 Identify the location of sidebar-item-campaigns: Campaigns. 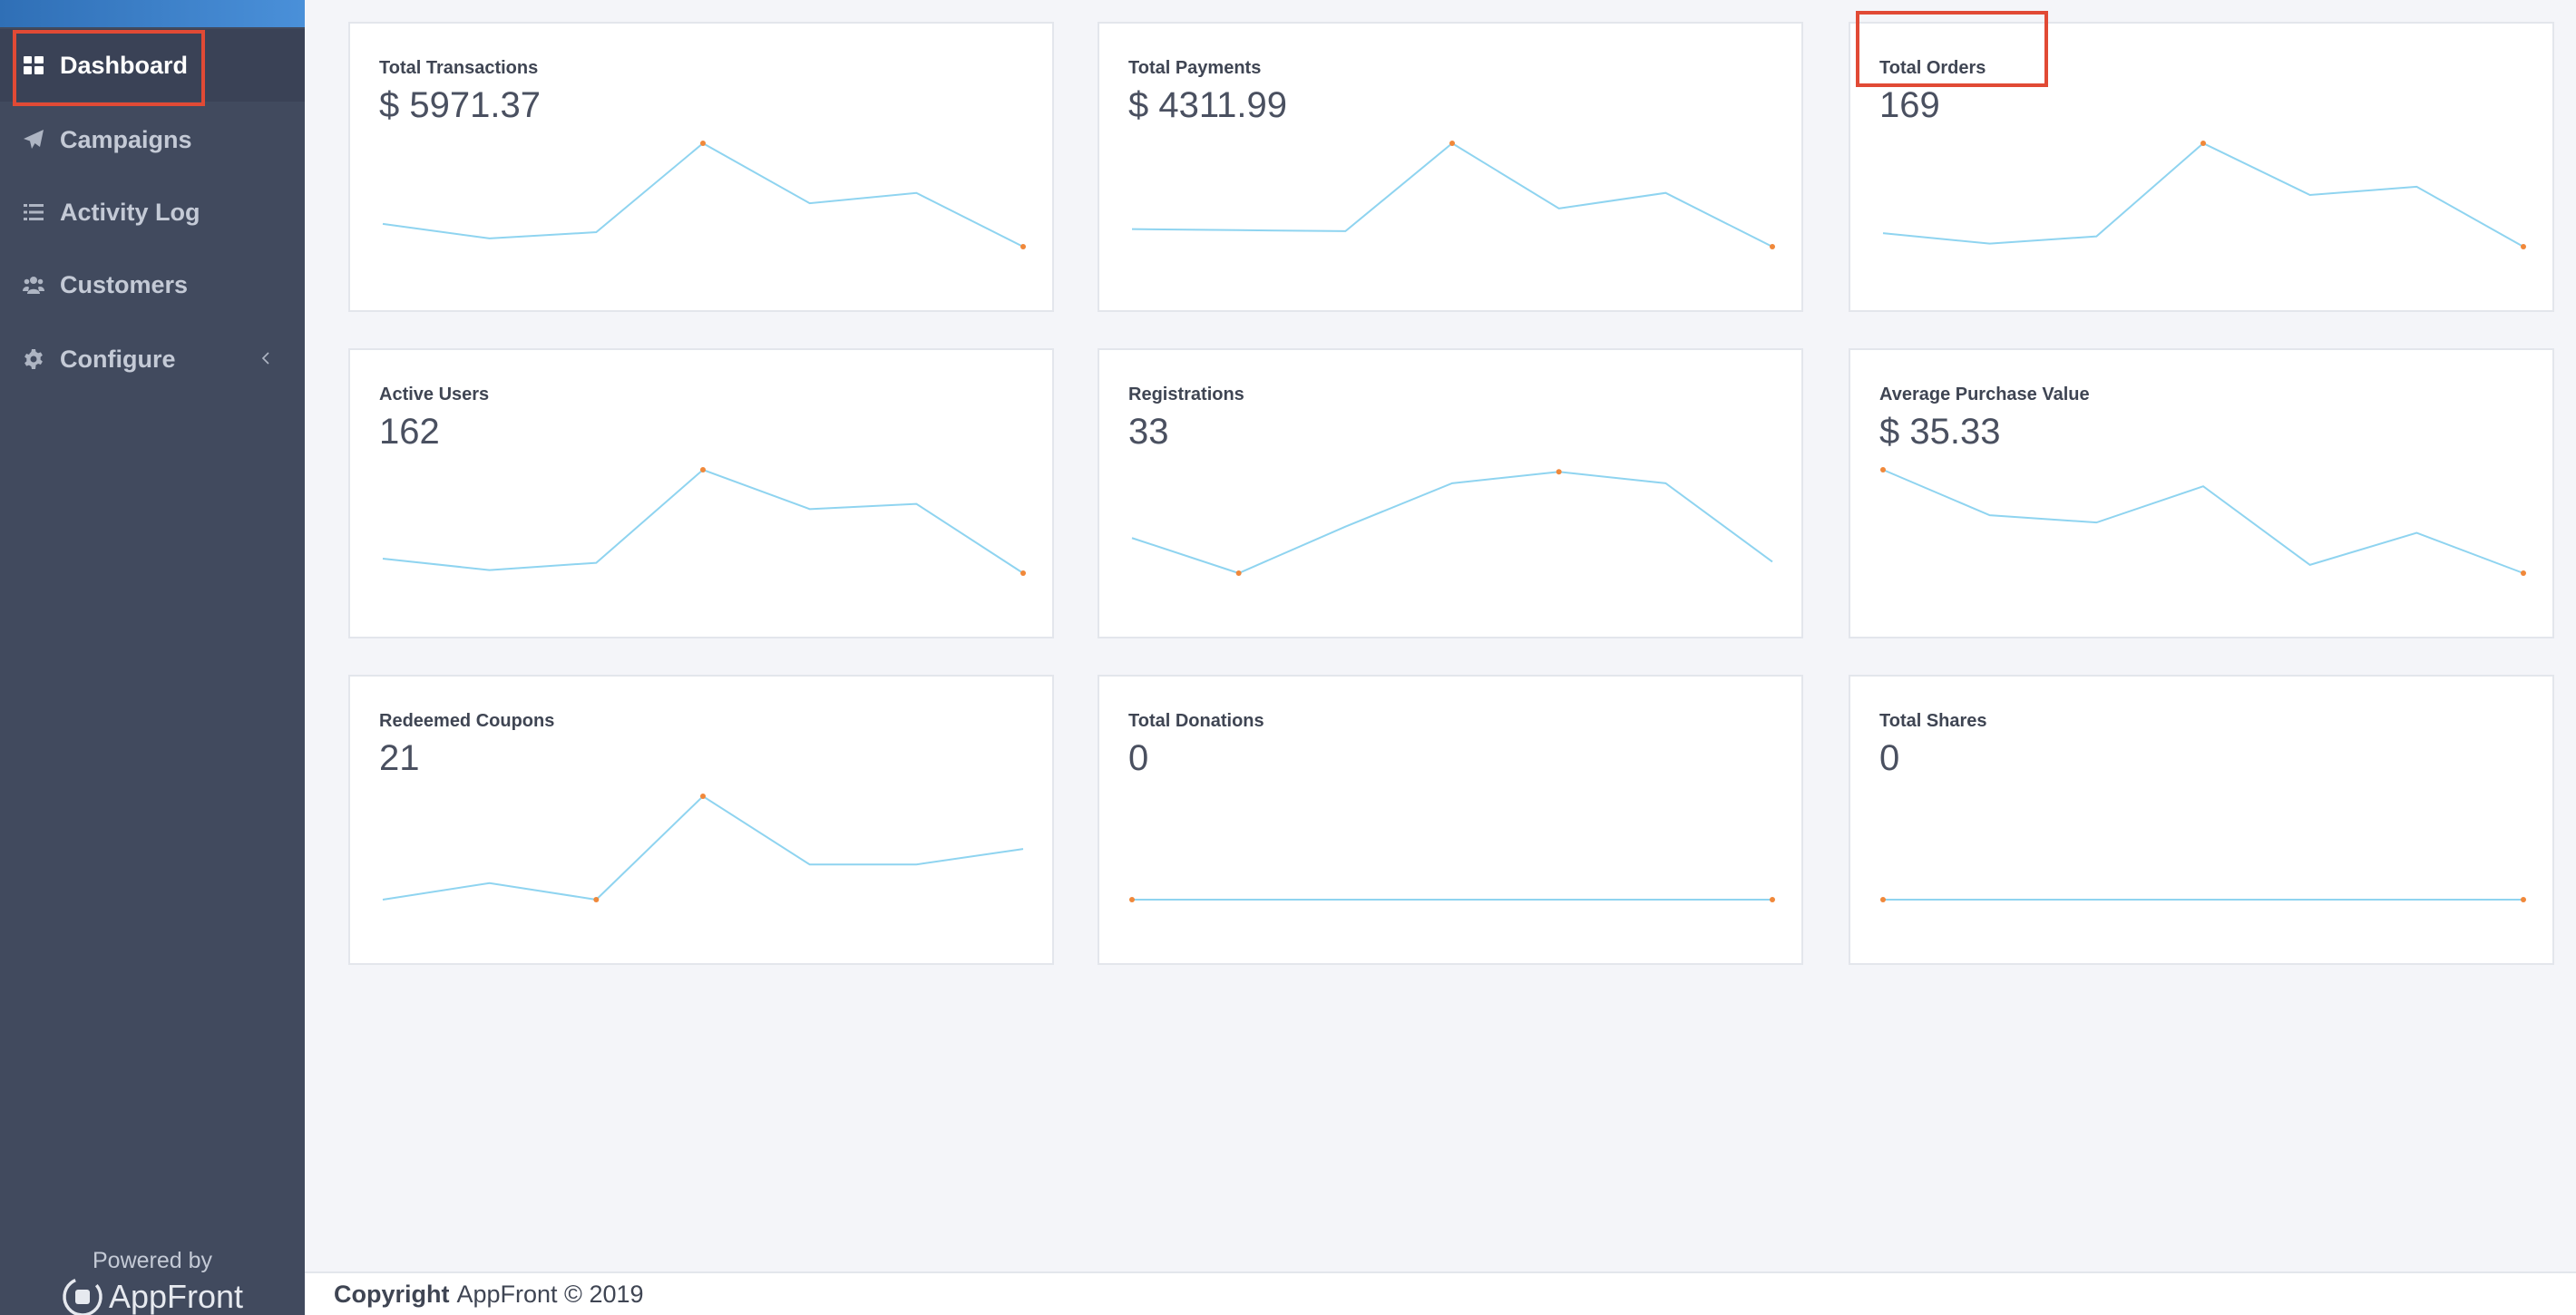
(152, 140).